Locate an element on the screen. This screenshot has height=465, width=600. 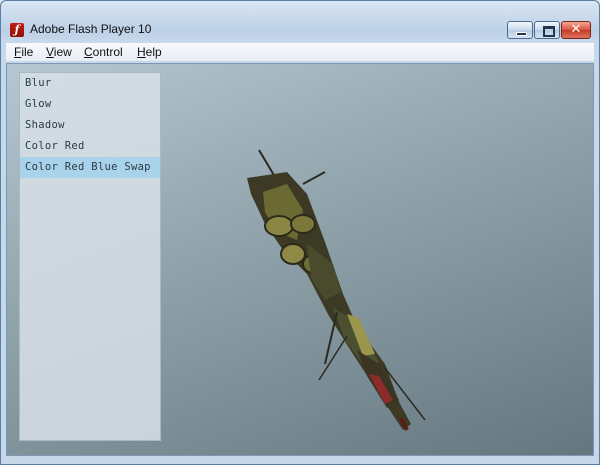
menu-file: File is located at coordinates (23, 52).